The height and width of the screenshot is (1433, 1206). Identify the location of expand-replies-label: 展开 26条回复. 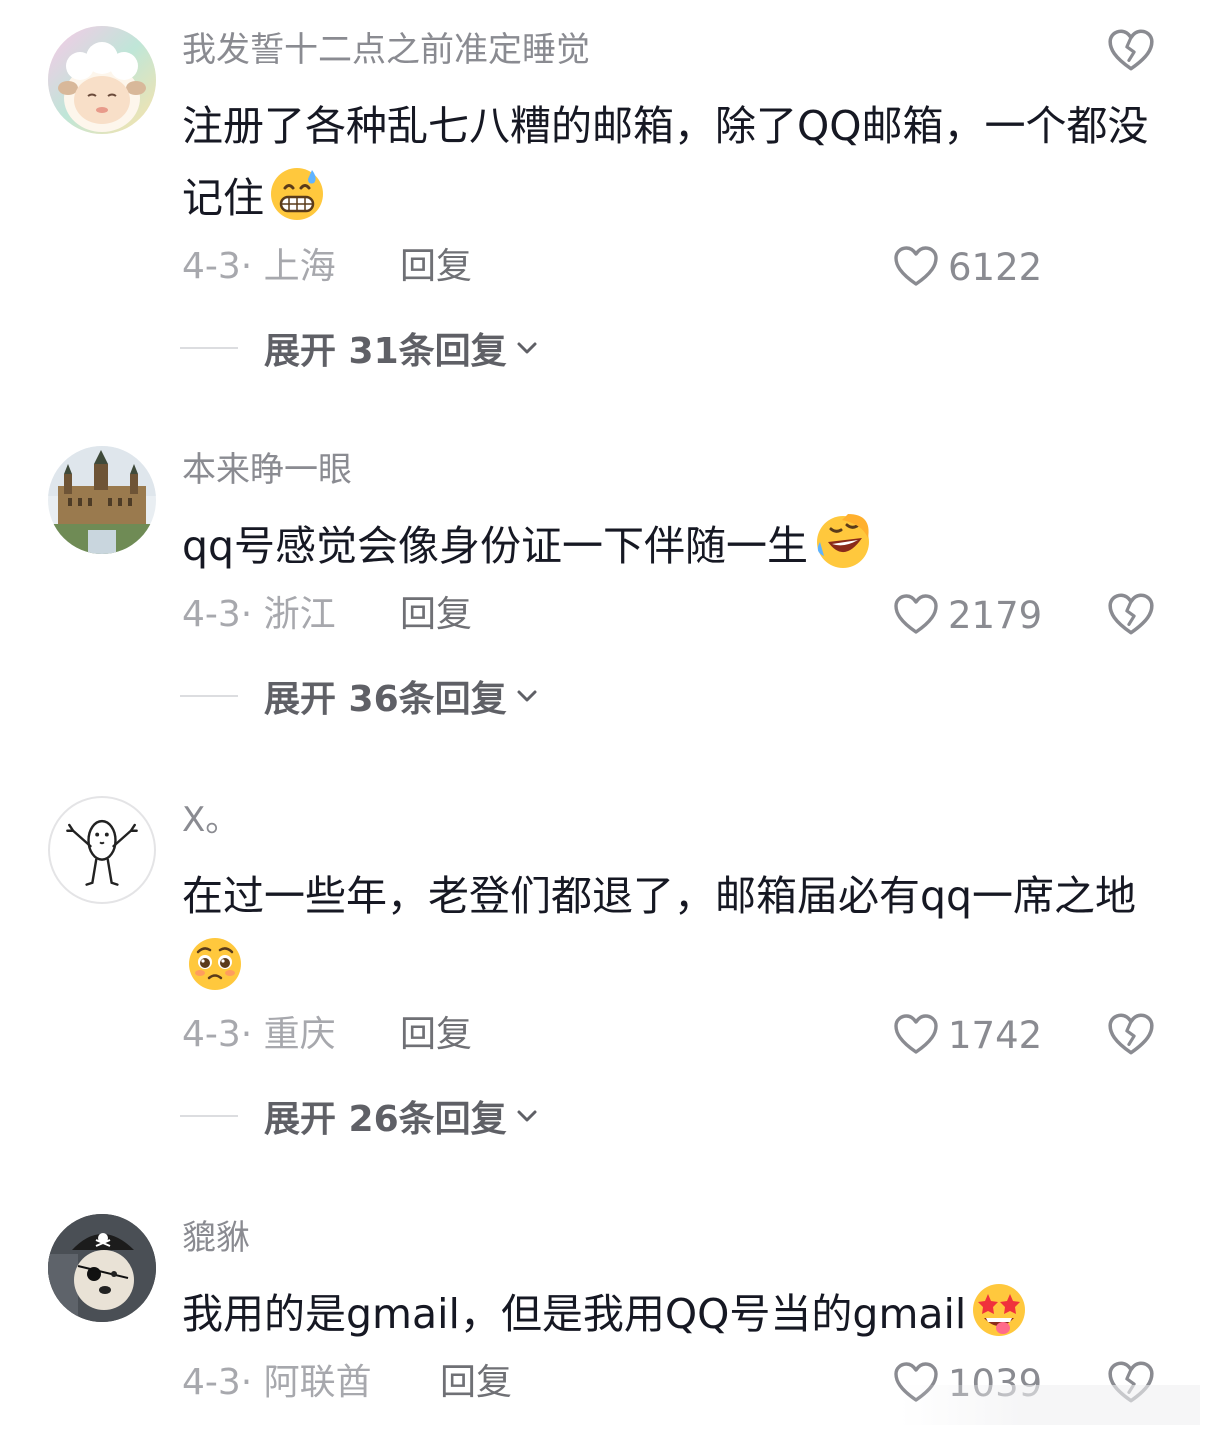
(385, 1119).